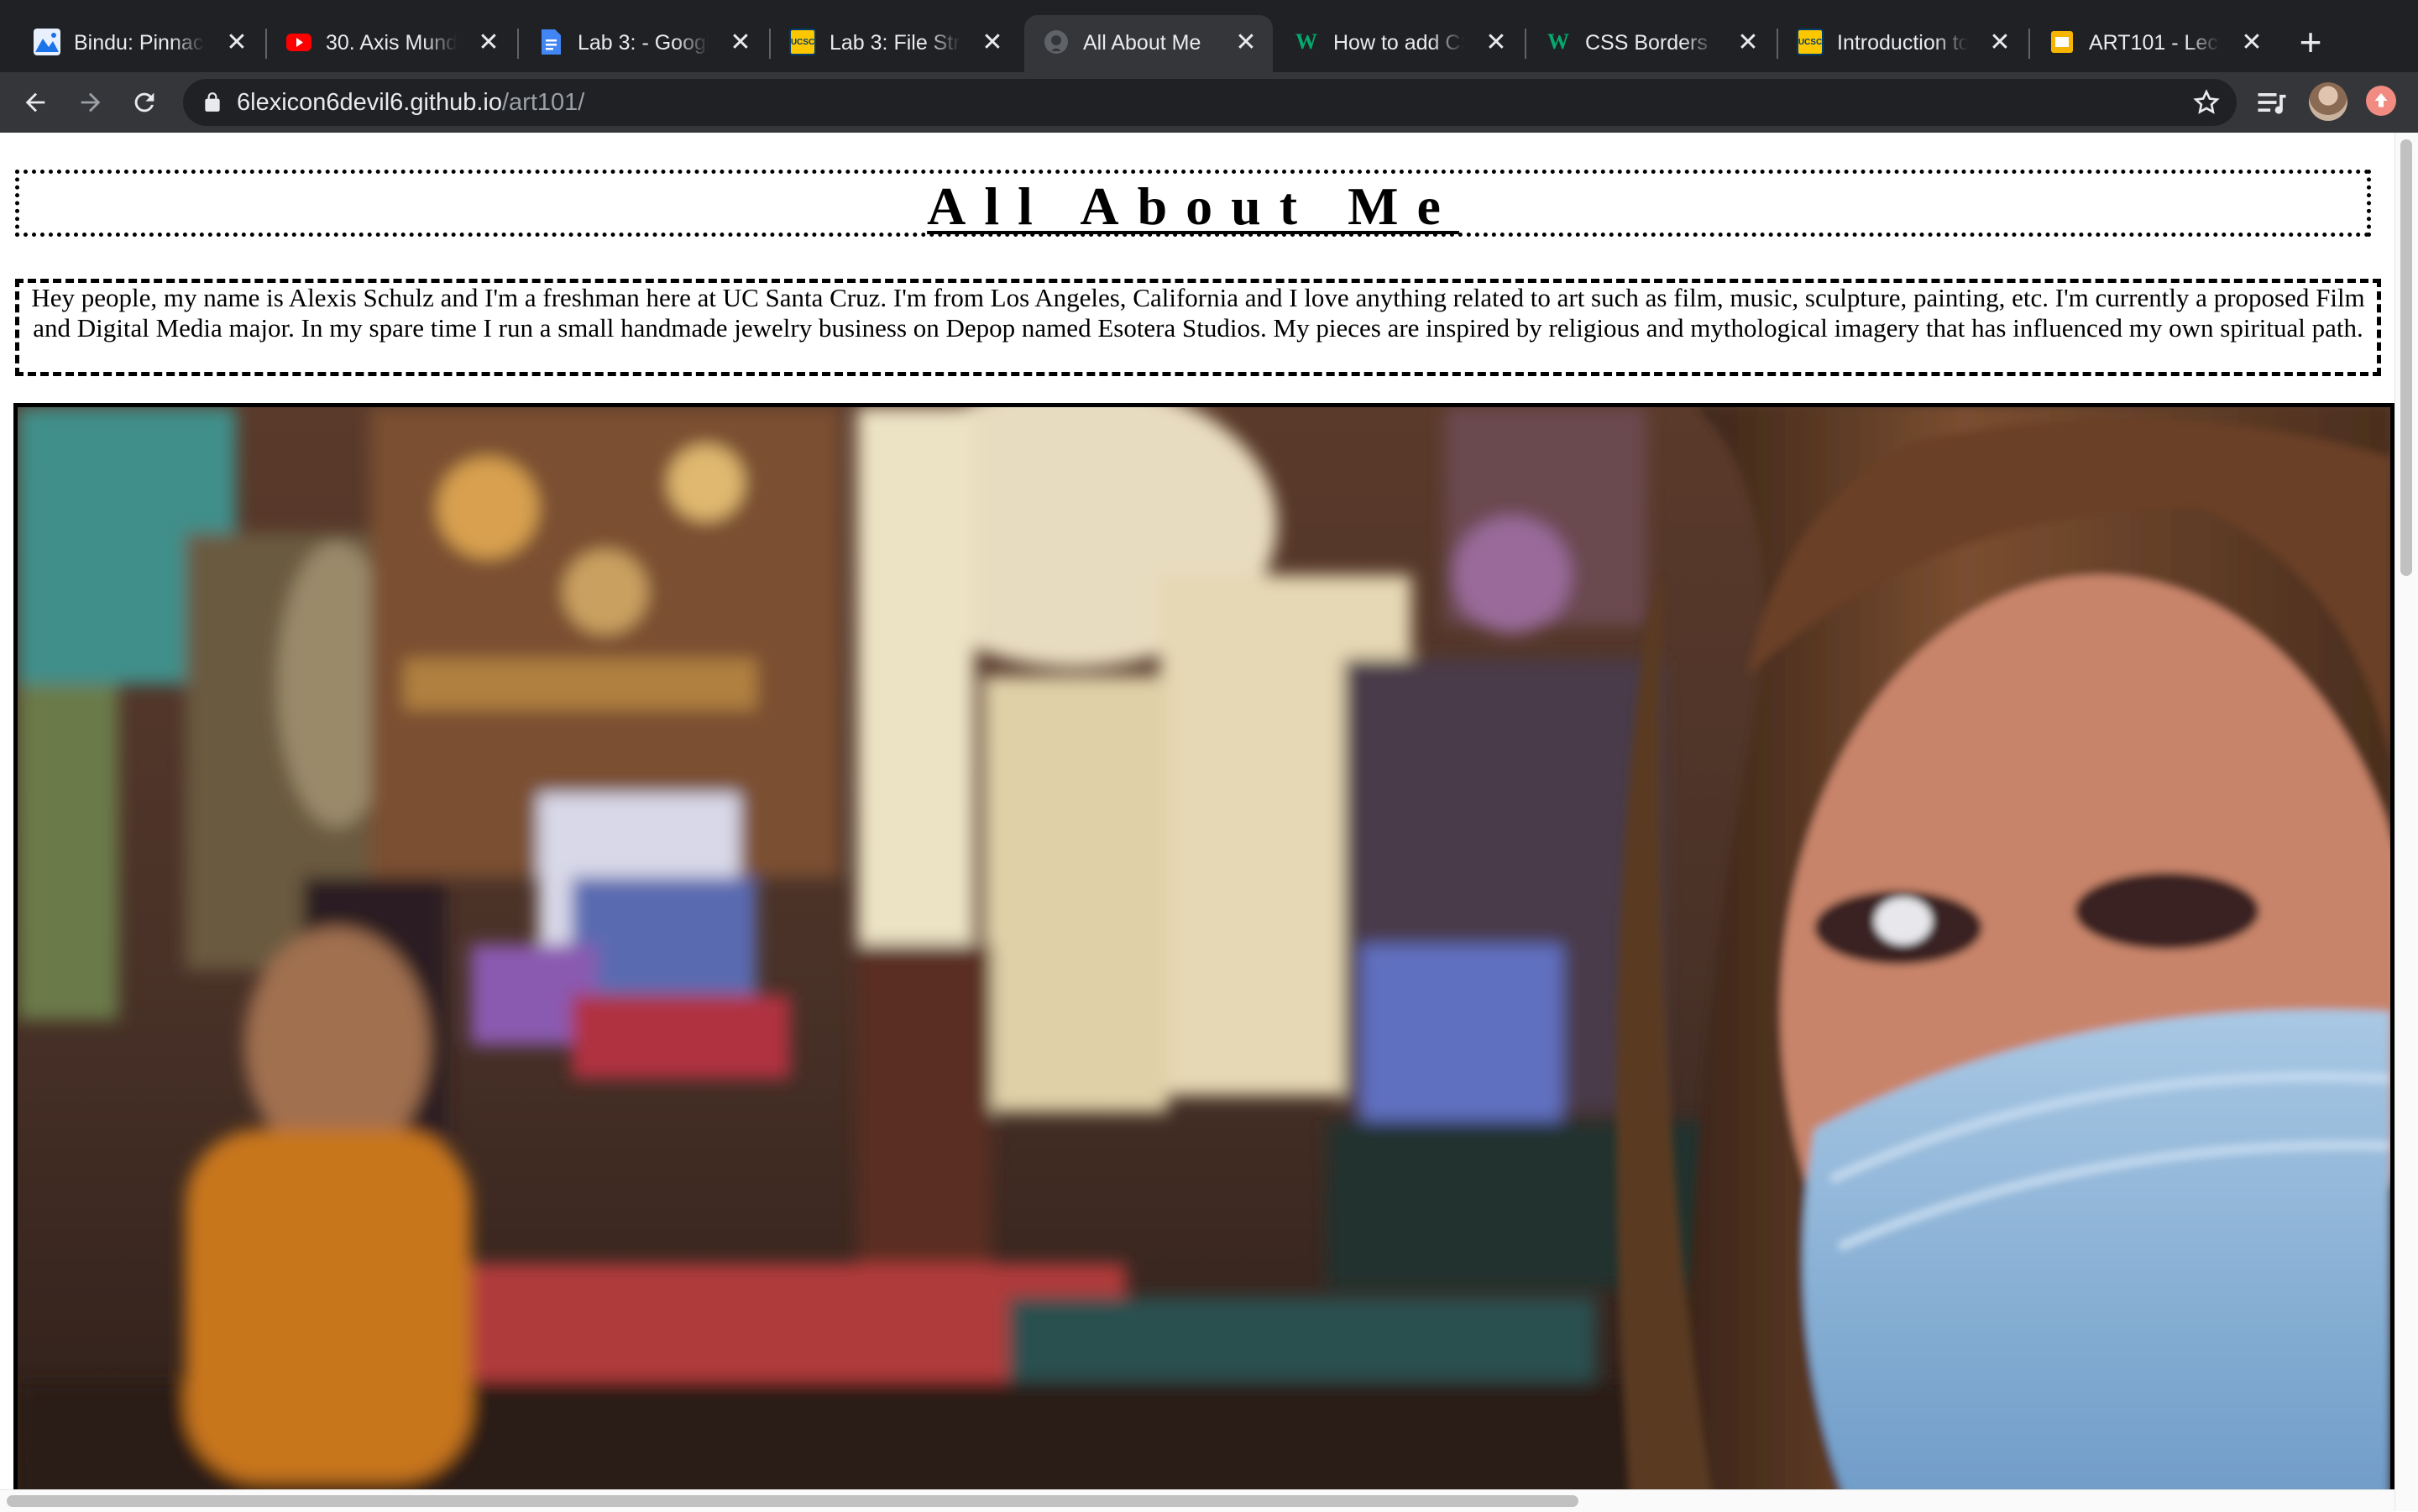  I want to click on youtube-icon, so click(298, 42).